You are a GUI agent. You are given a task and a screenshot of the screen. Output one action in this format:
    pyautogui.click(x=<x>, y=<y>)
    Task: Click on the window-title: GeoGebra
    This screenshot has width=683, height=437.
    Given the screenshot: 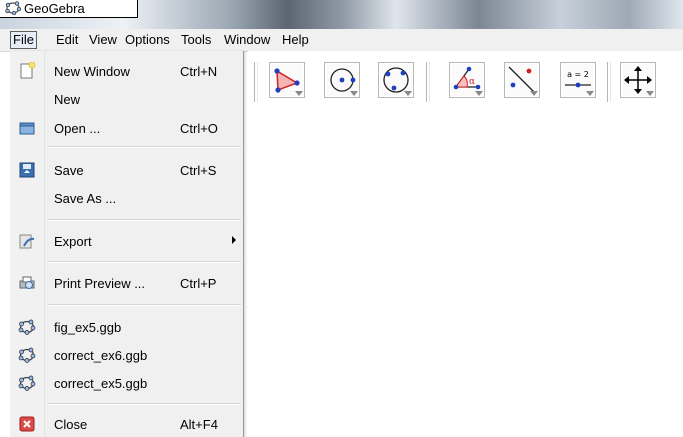 What is the action you would take?
    pyautogui.click(x=54, y=8)
    